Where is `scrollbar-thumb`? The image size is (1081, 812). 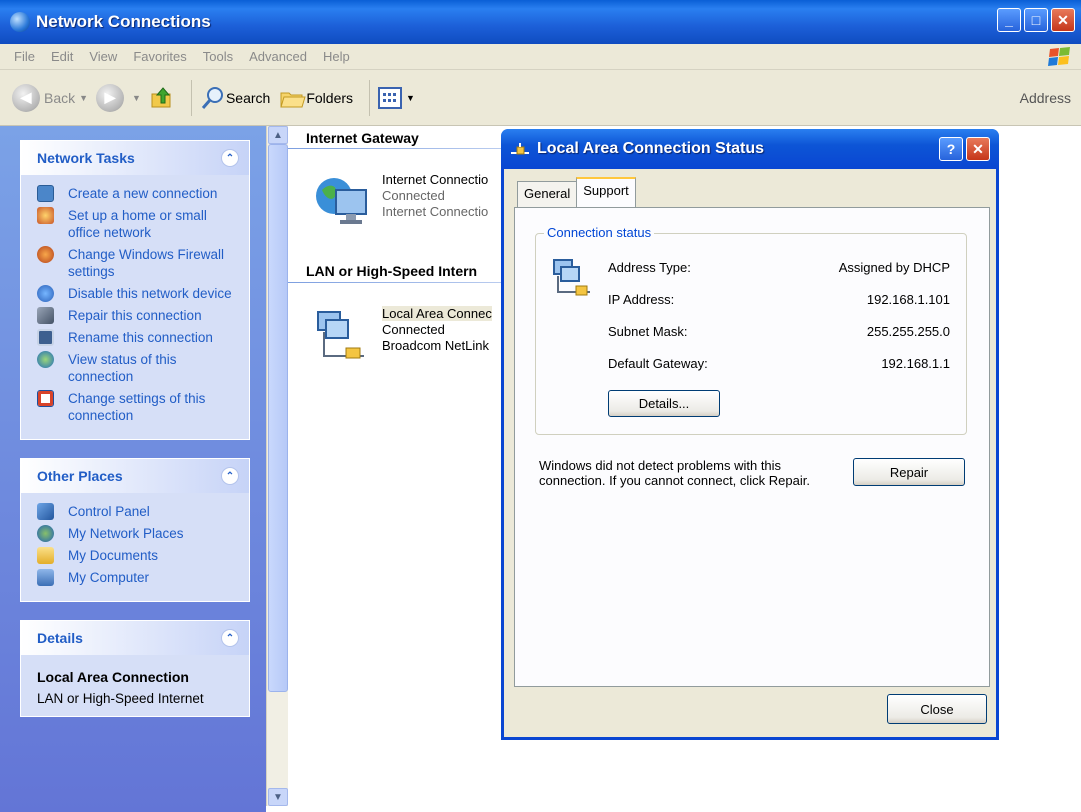 scrollbar-thumb is located at coordinates (278, 418).